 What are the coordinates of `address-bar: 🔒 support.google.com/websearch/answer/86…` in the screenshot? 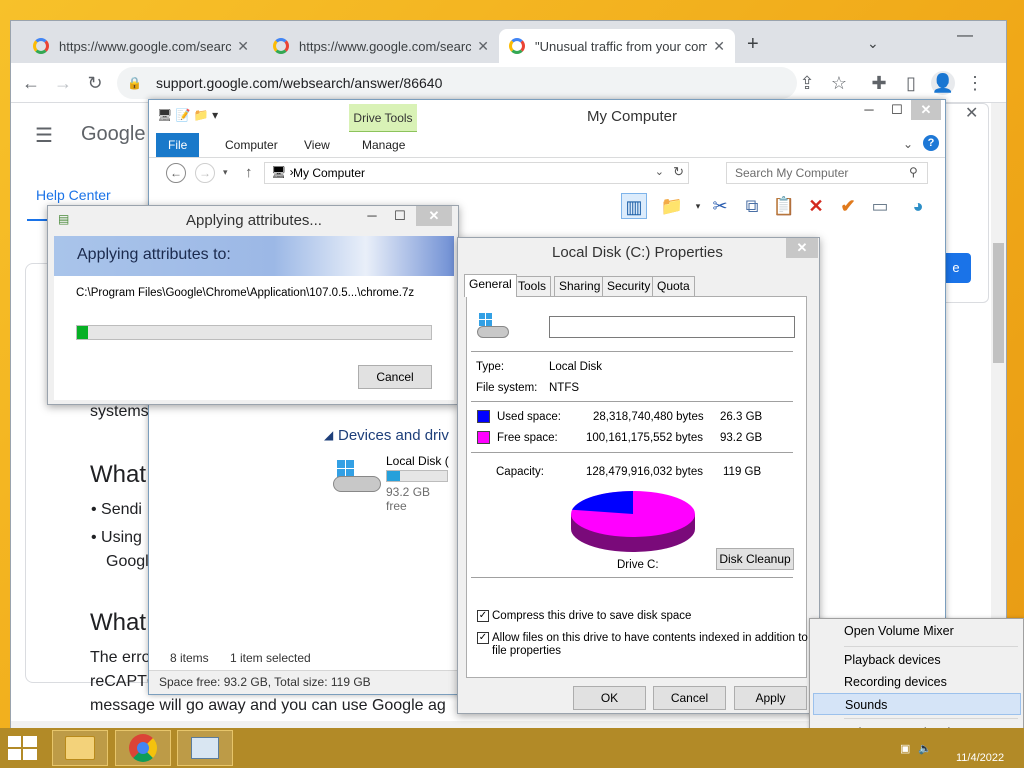 It's located at (457, 83).